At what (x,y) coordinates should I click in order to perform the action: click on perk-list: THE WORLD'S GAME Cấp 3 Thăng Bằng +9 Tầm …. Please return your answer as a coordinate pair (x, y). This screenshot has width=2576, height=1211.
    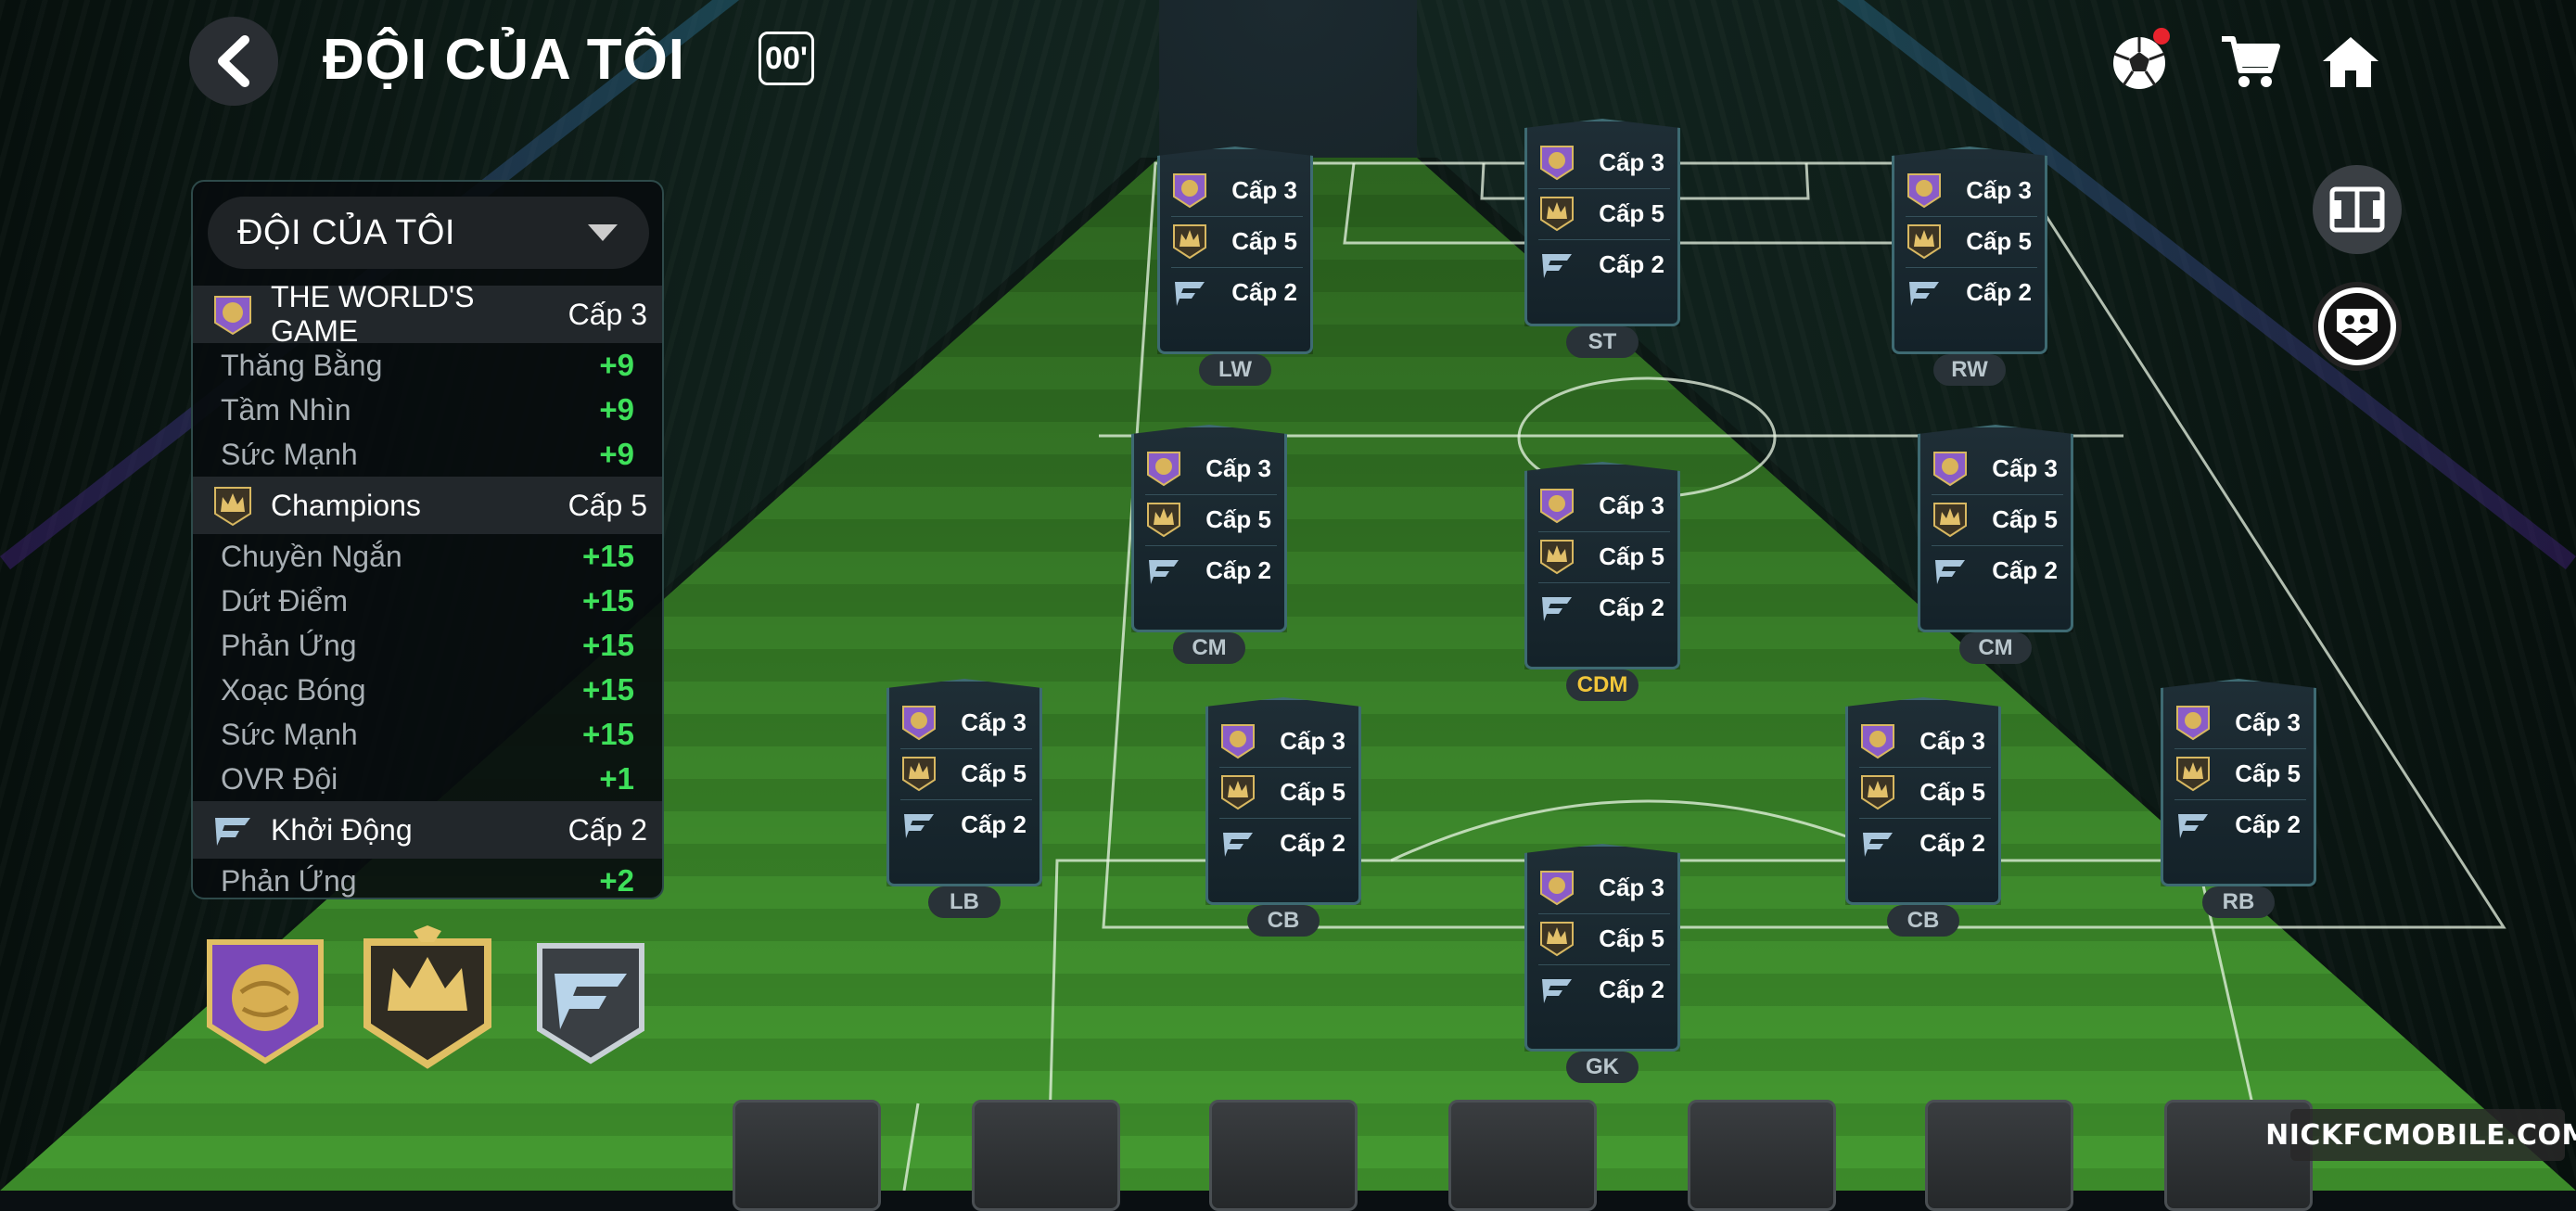
    Looking at the image, I should click on (427, 589).